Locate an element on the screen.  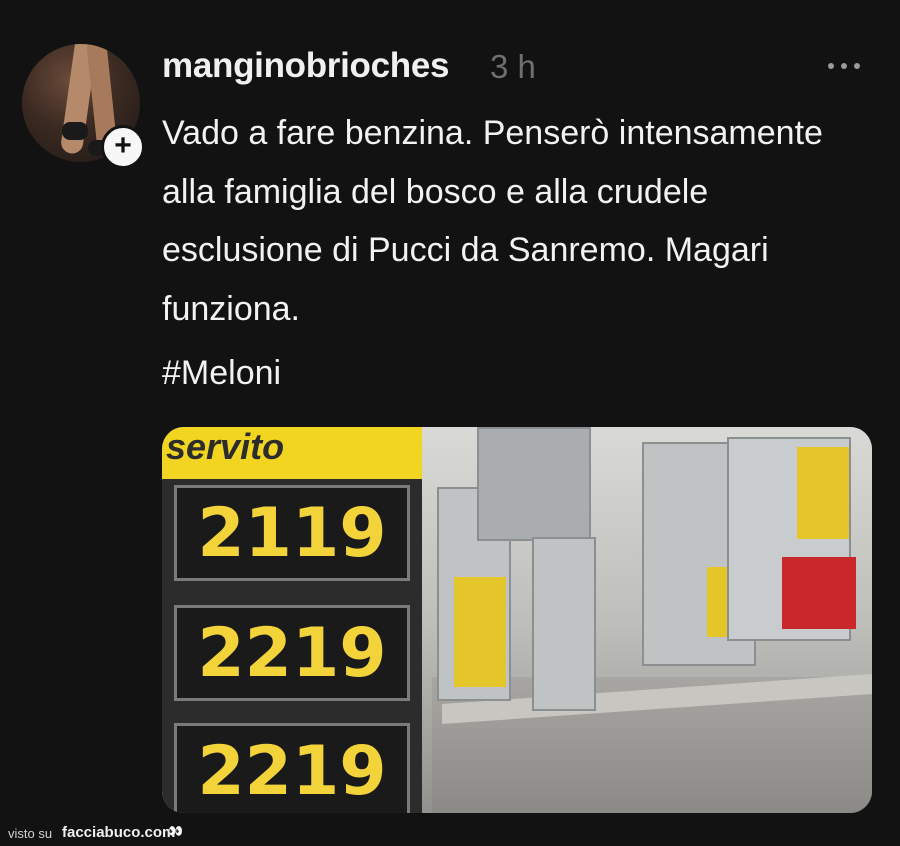
price-value: 2119 is located at coordinates (292, 533).